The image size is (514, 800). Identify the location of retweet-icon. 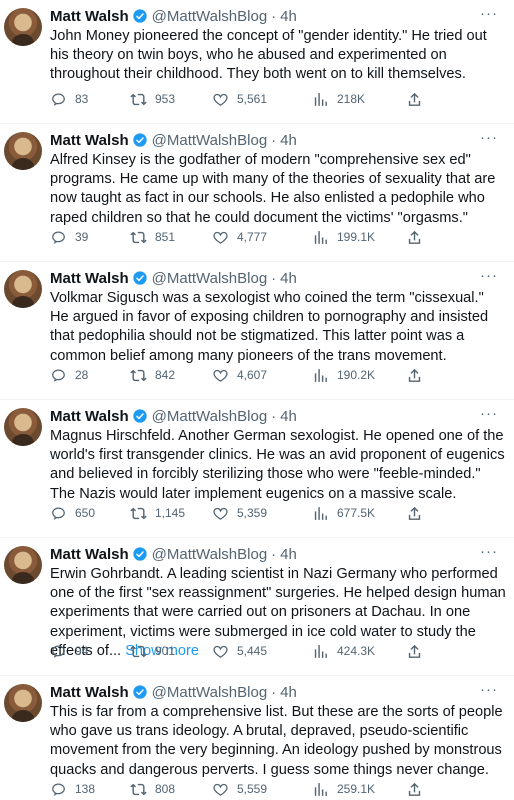
(138, 99).